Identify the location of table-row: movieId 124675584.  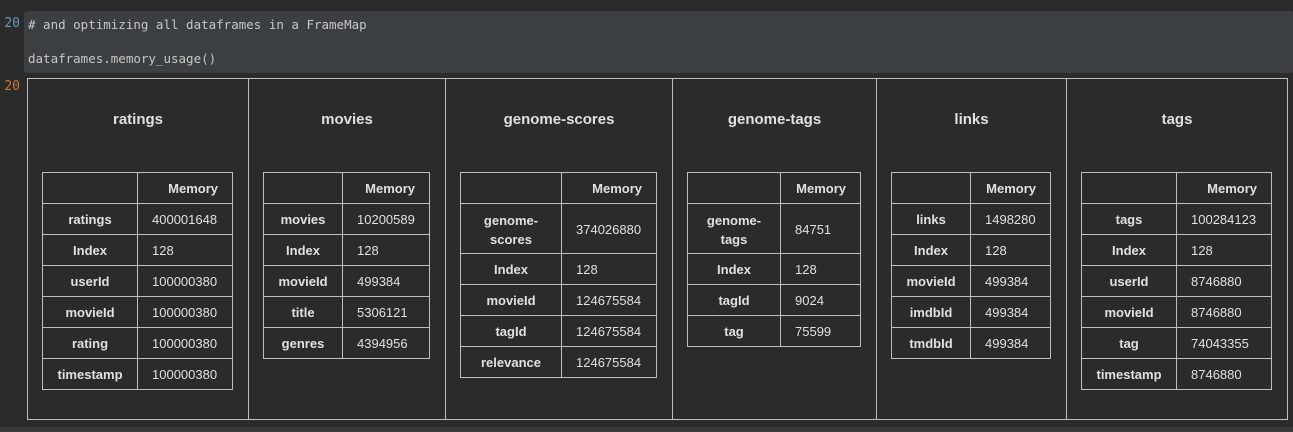
(558, 300).